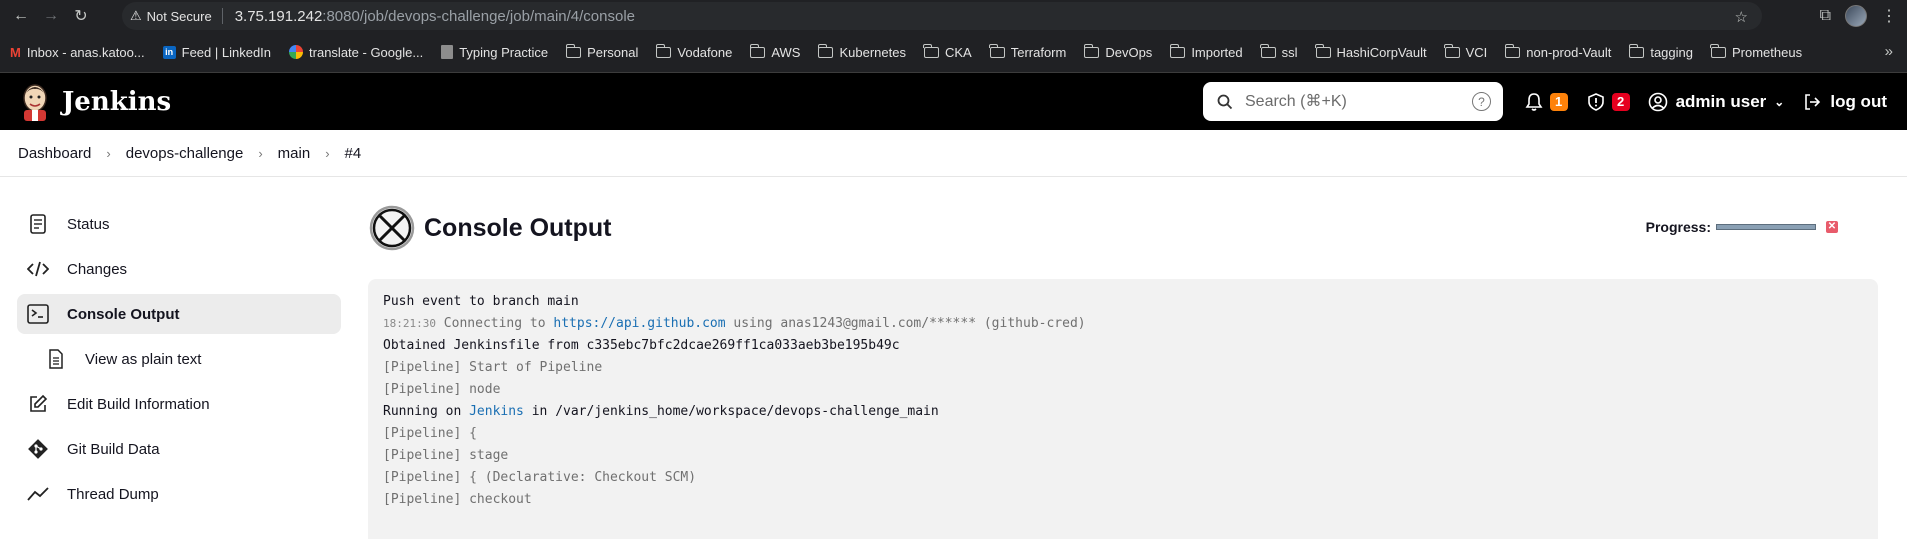  I want to click on gmail-icon: M, so click(15, 52).